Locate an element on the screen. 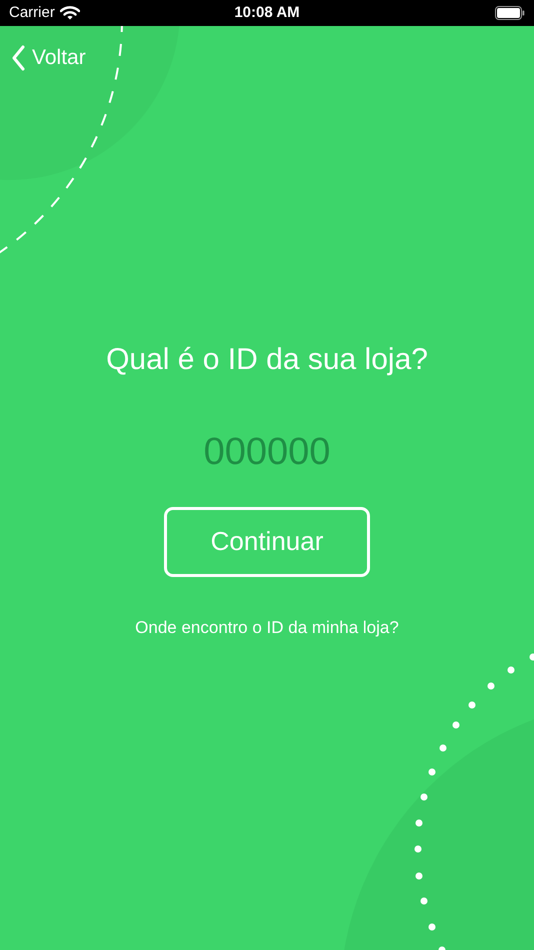 The image size is (534, 950). carrier-label: Carrier is located at coordinates (32, 12).